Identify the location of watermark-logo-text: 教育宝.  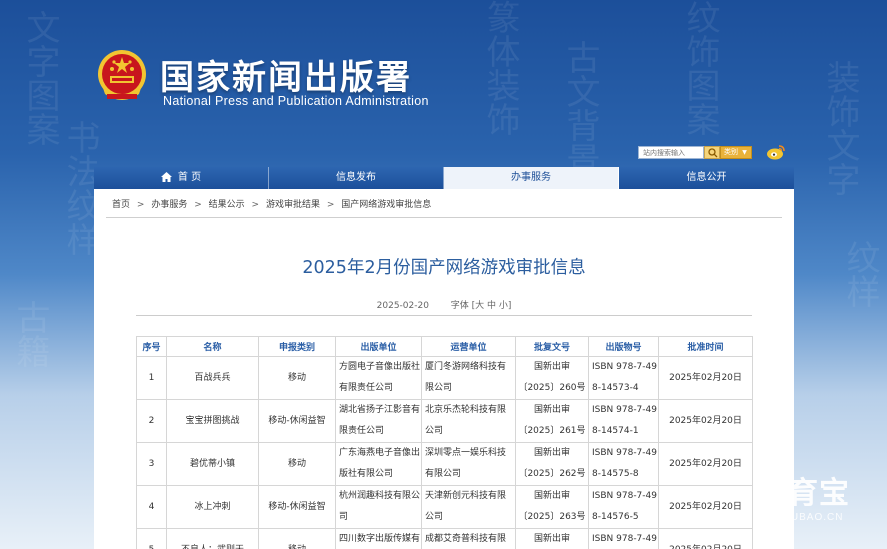
(803, 493).